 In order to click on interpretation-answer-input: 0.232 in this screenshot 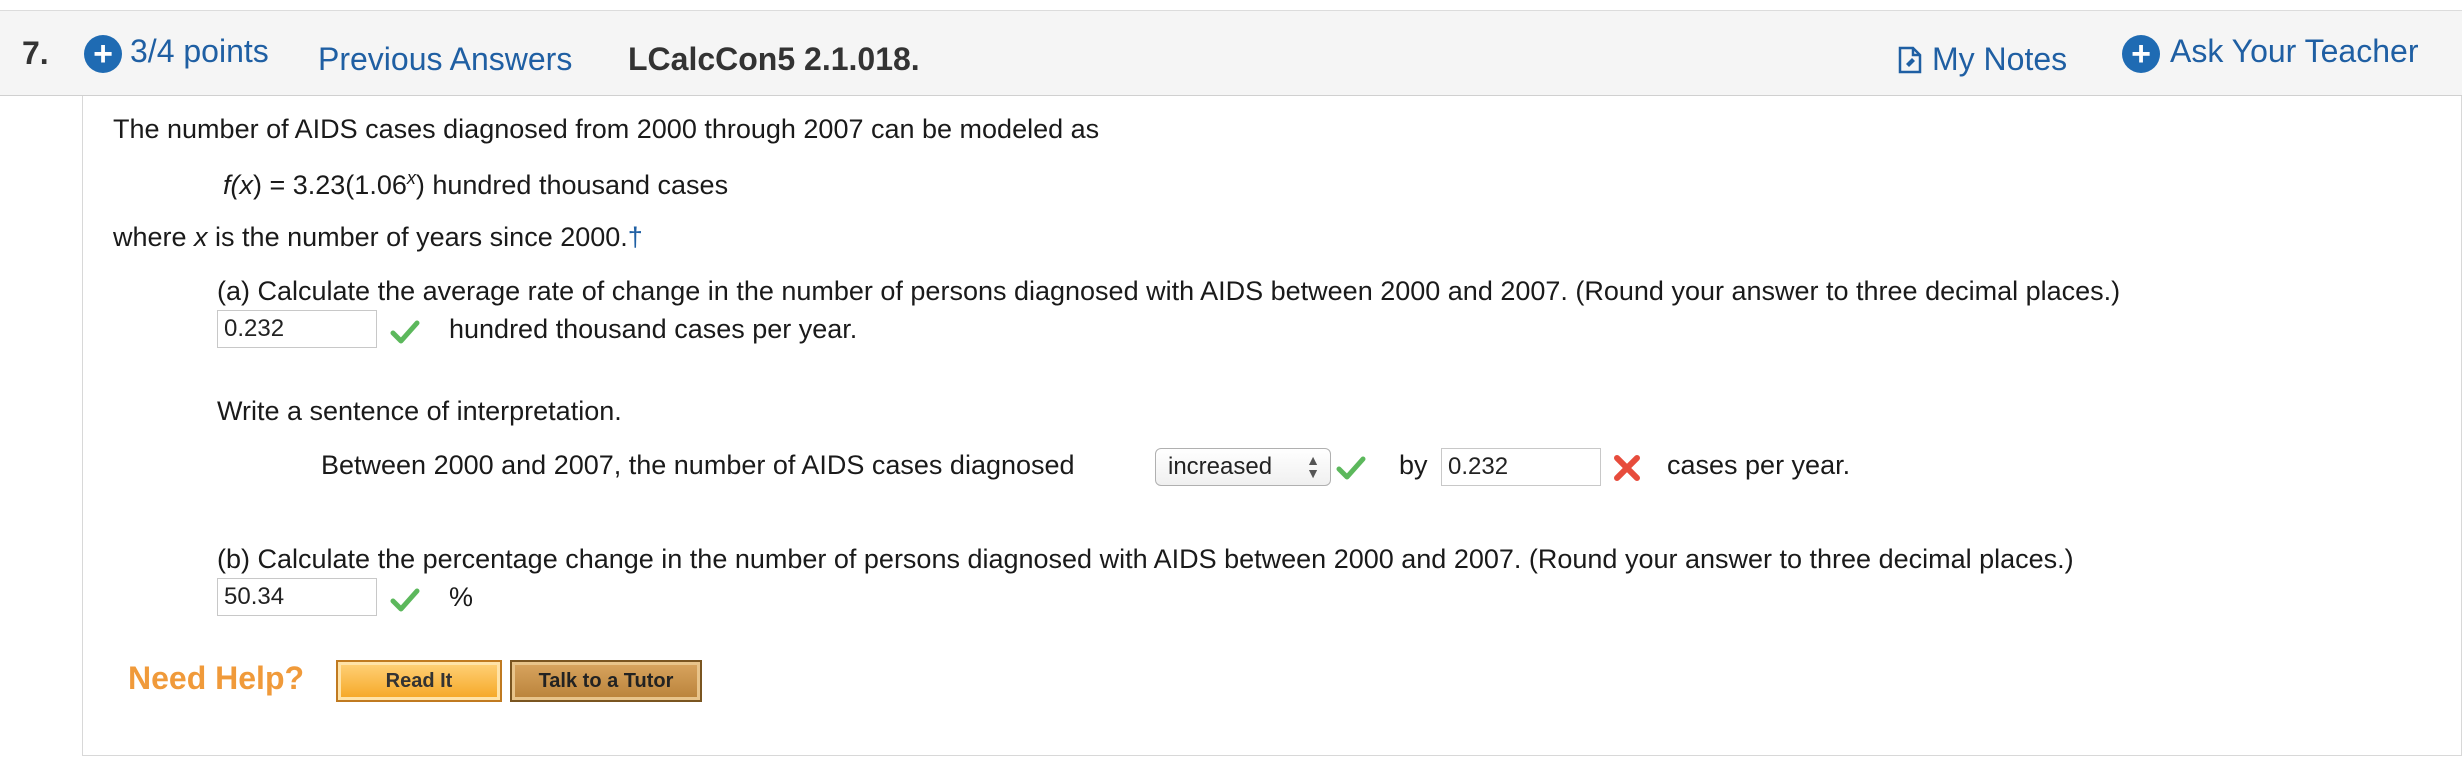, I will do `click(1521, 467)`.